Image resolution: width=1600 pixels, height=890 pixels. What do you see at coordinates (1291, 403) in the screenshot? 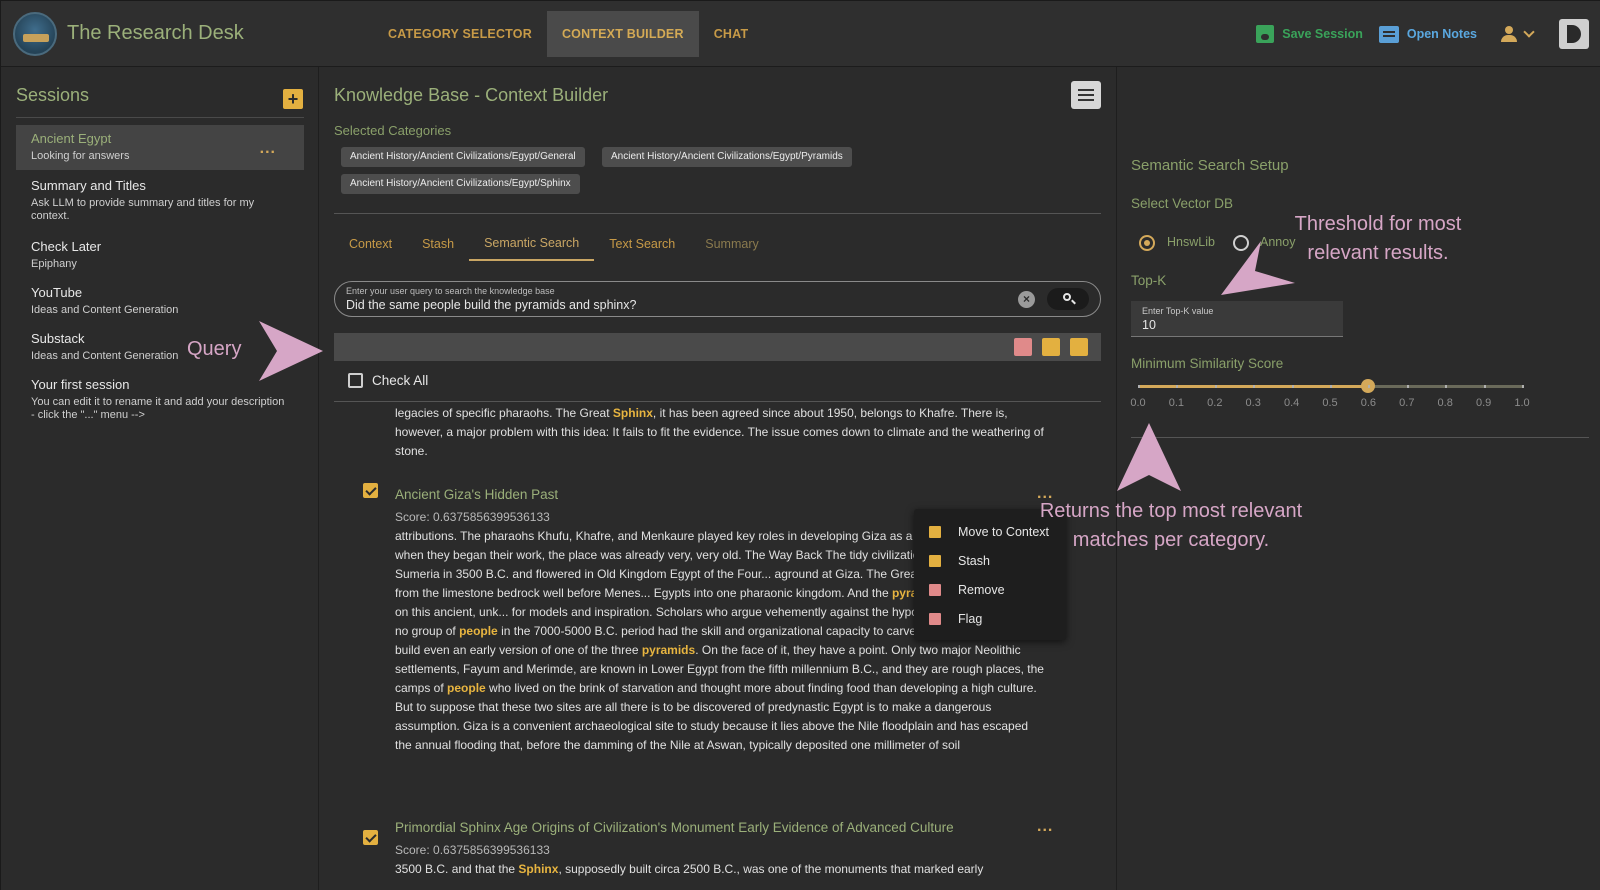
I see `slider-tick-label: 0.4` at bounding box center [1291, 403].